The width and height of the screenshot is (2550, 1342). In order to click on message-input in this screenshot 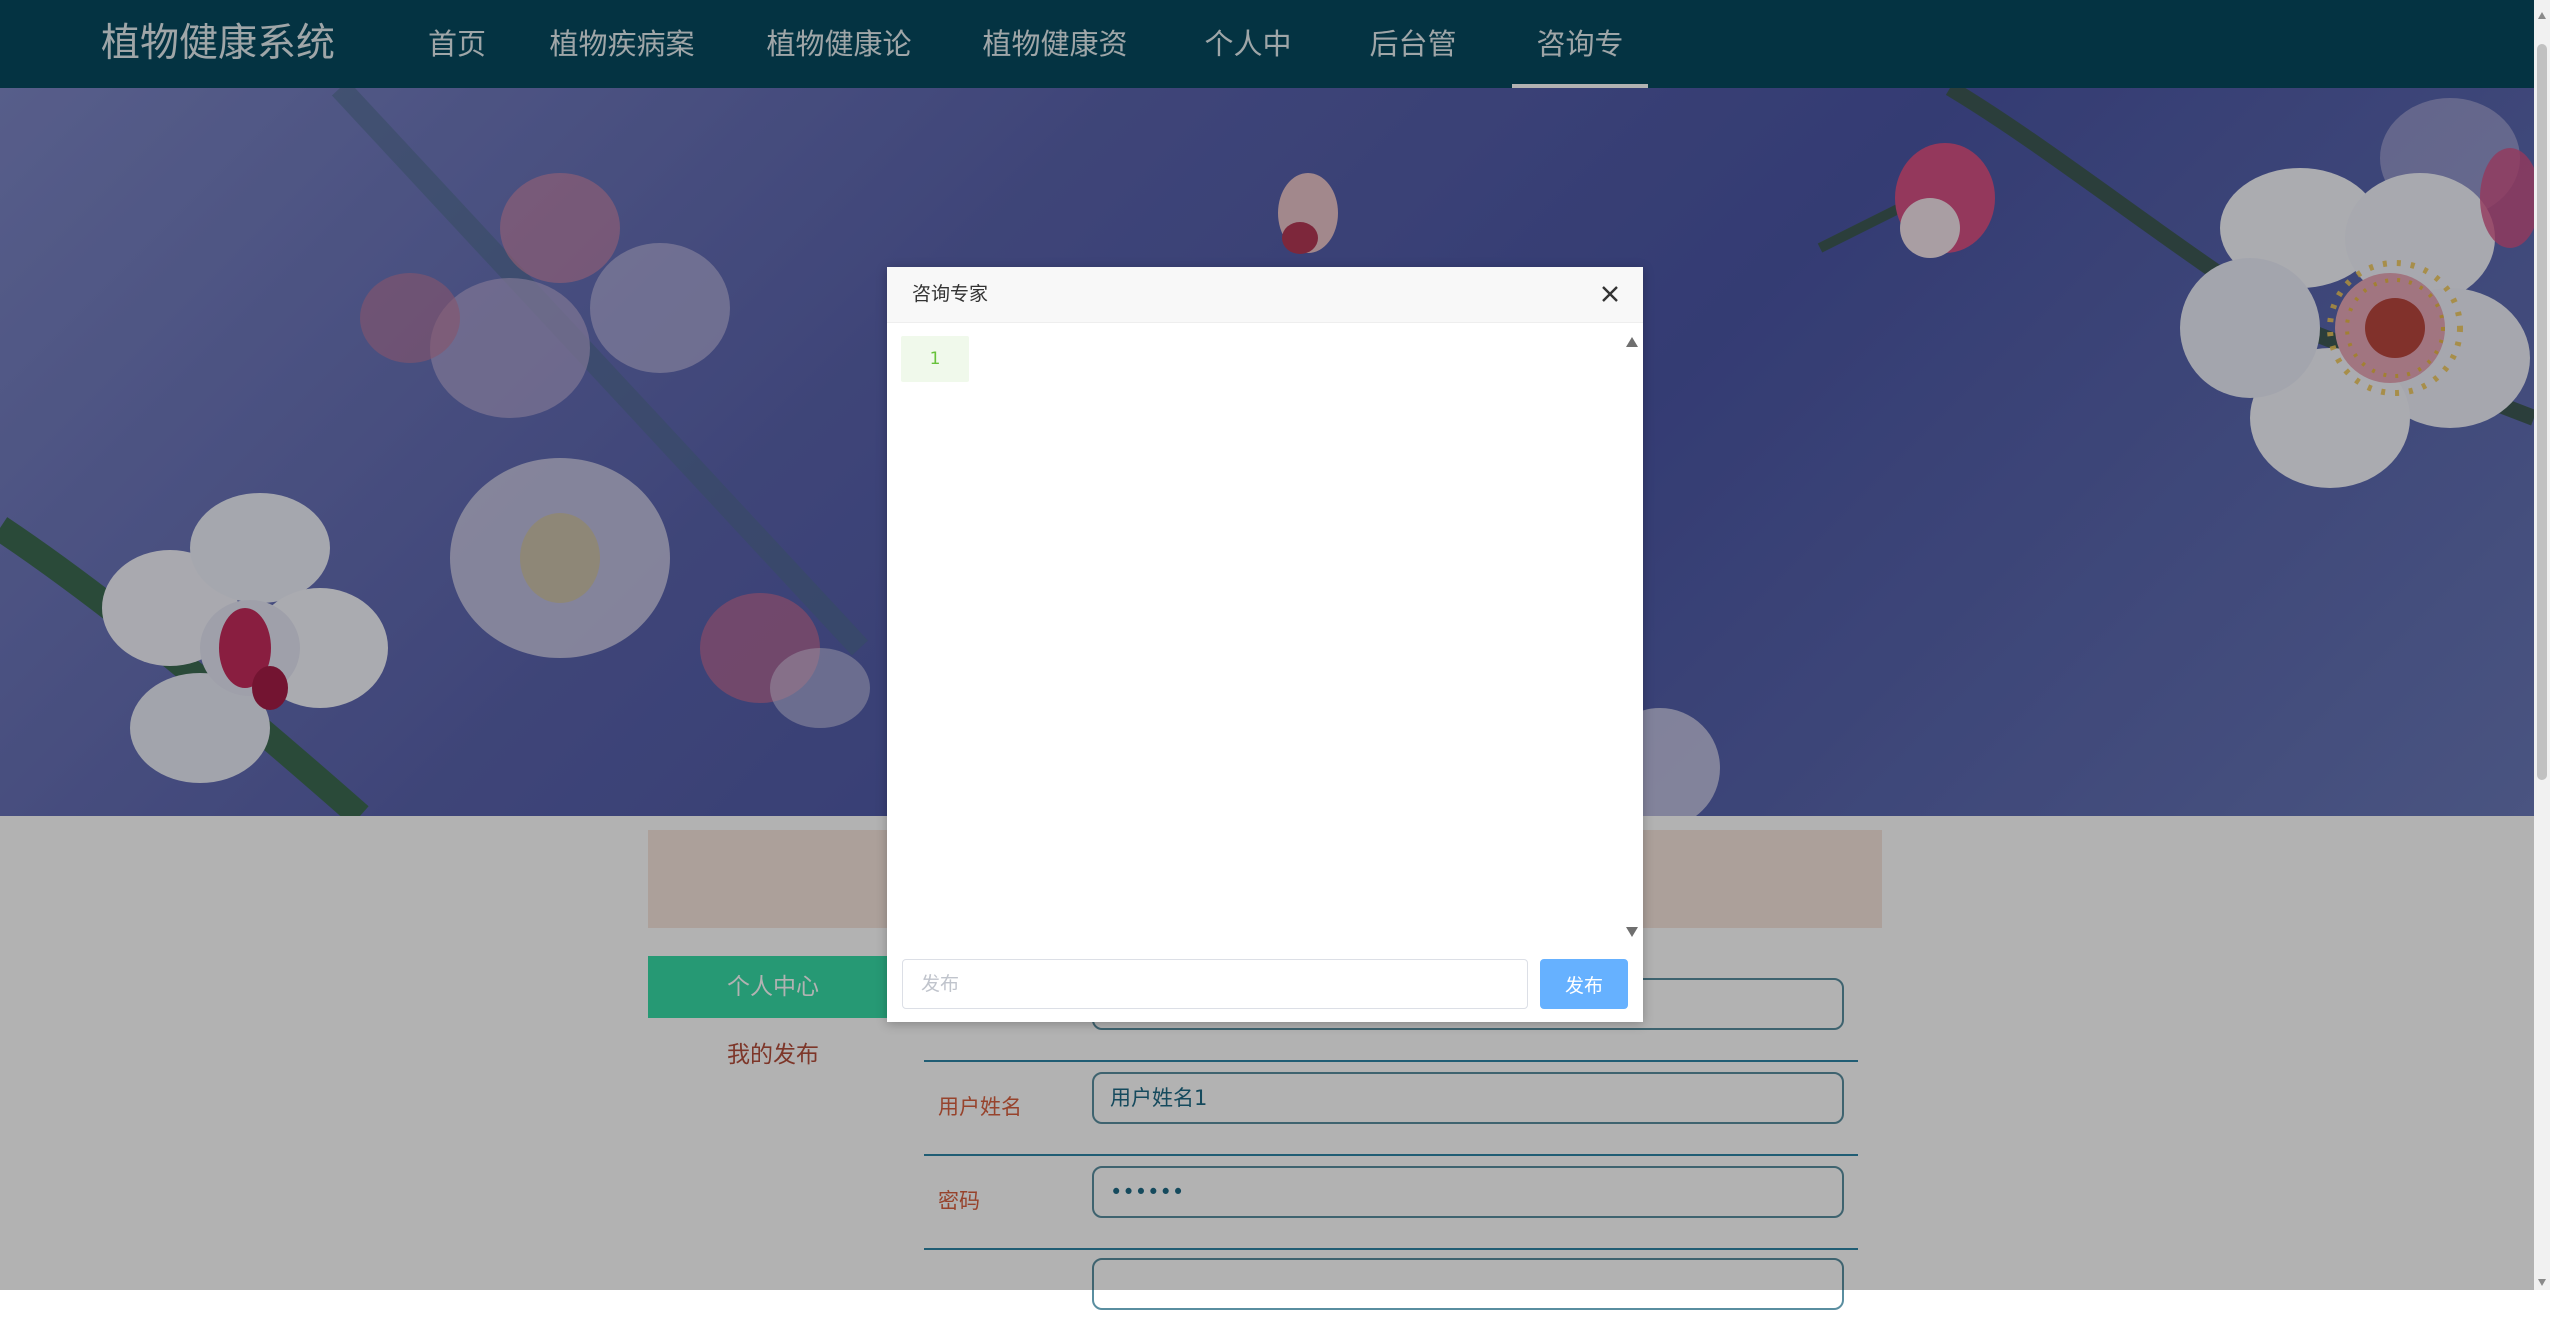, I will do `click(1215, 984)`.